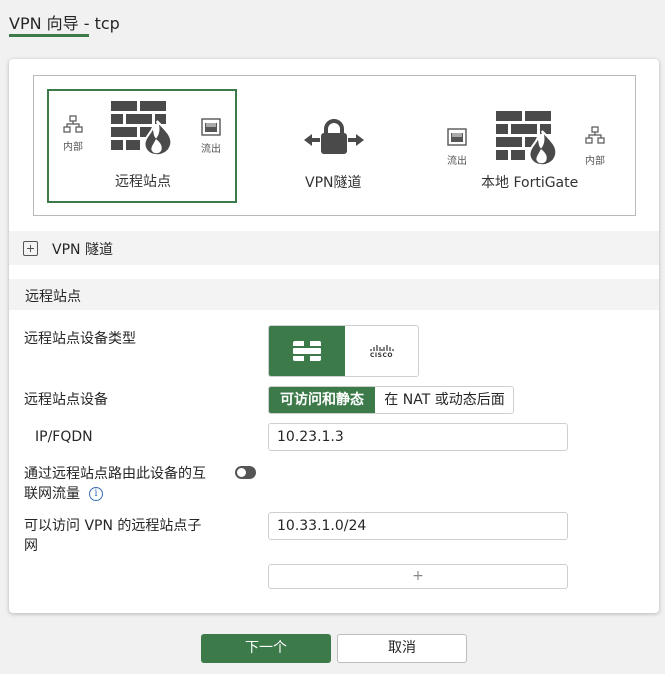 The image size is (665, 674). What do you see at coordinates (418, 437) in the screenshot?
I see `ipfqdn-input: 10.23.1.3` at bounding box center [418, 437].